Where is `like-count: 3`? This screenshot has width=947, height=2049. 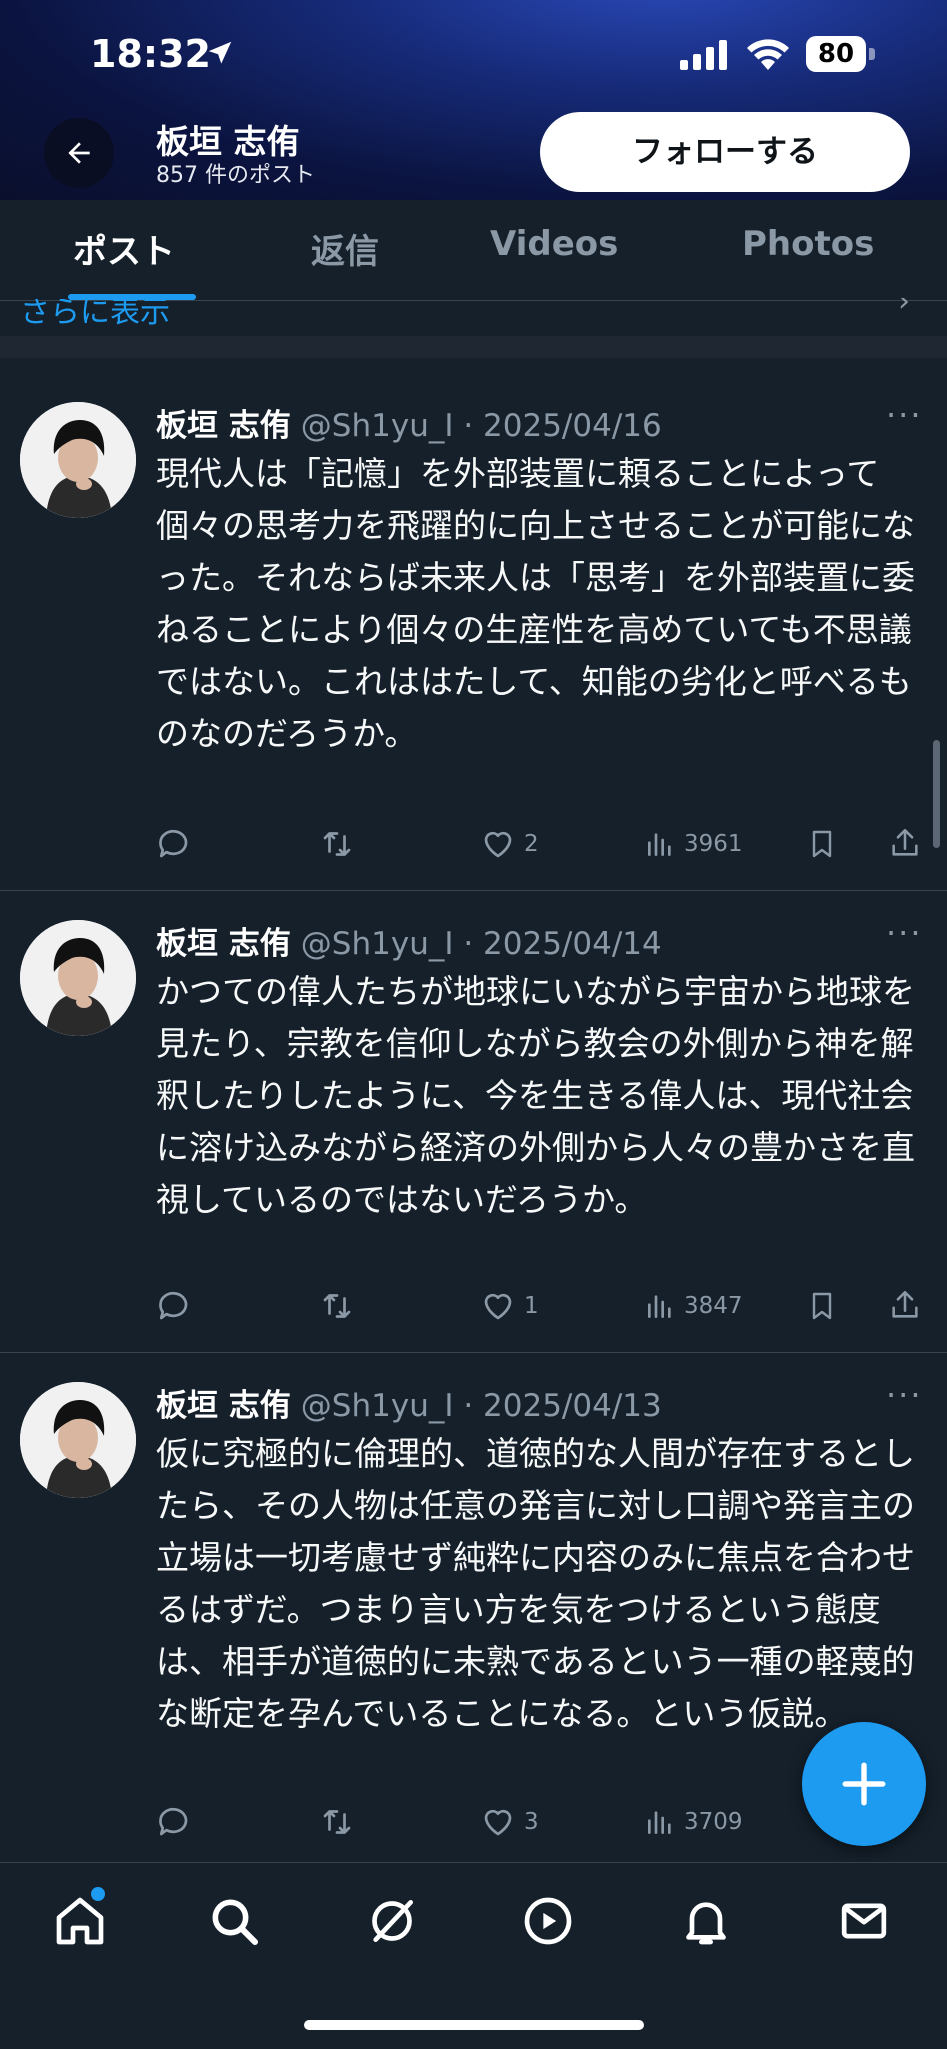 like-count: 3 is located at coordinates (531, 1822).